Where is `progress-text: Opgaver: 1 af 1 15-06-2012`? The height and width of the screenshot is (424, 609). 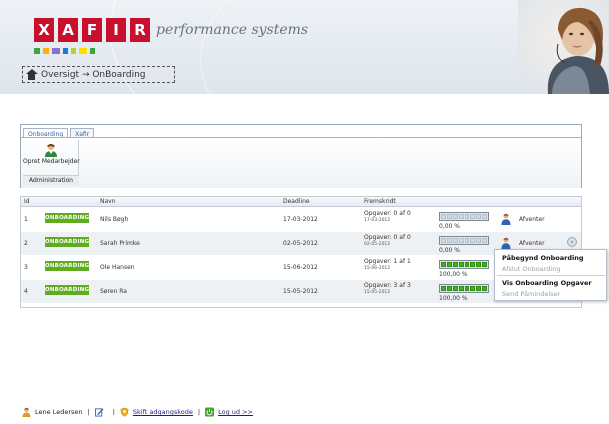
progress-text: Opgaver: 1 af 1 15-06-2012 is located at coordinates (387, 265).